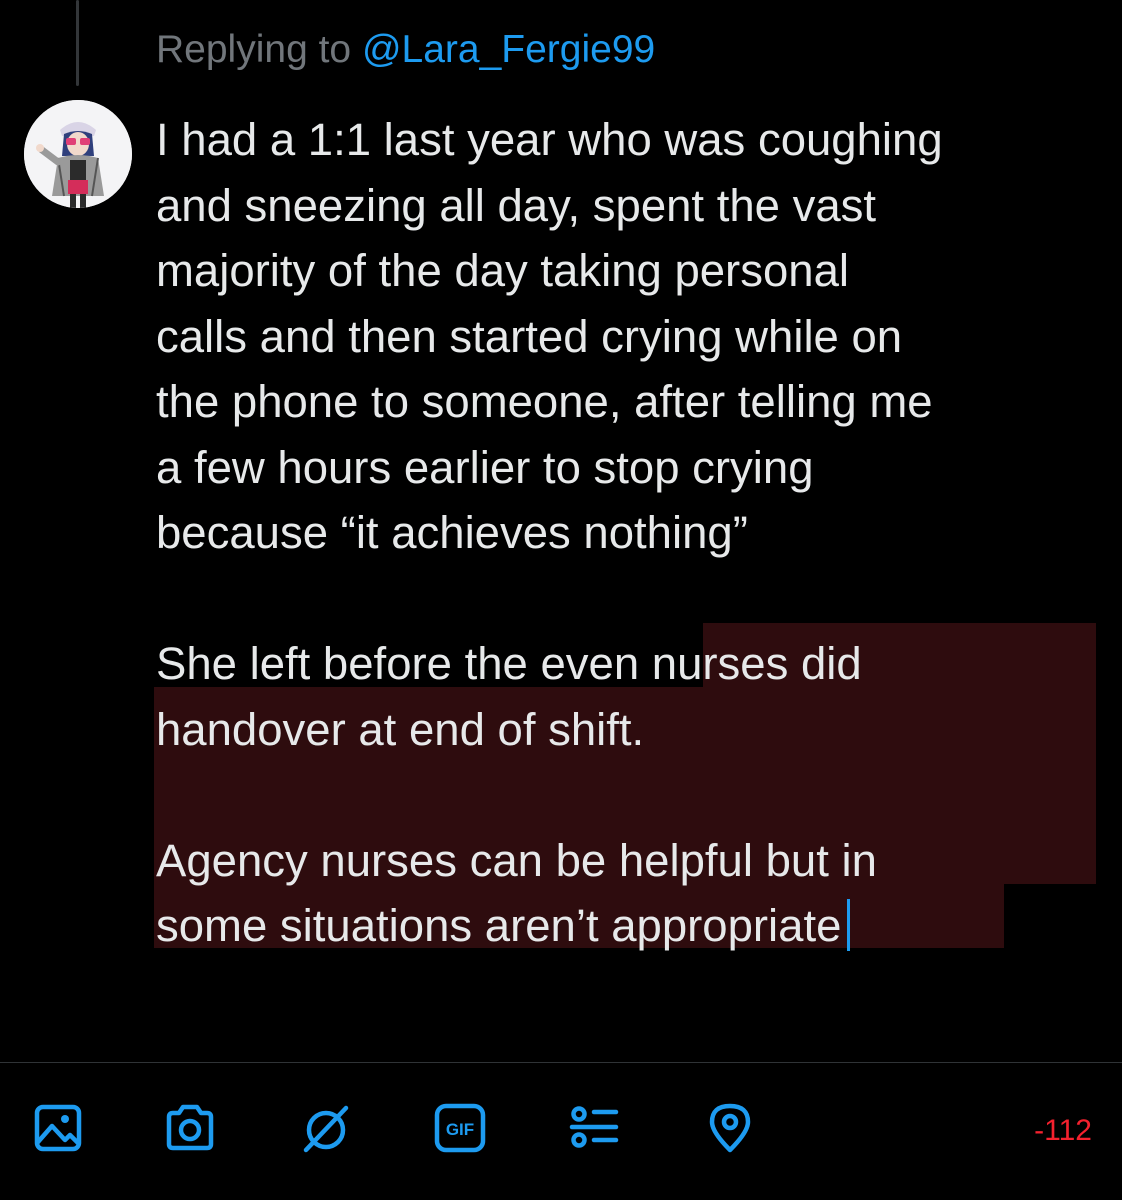 This screenshot has height=1200, width=1122. I want to click on replying-to: Replying to @Lara_Fergie99, so click(405, 50).